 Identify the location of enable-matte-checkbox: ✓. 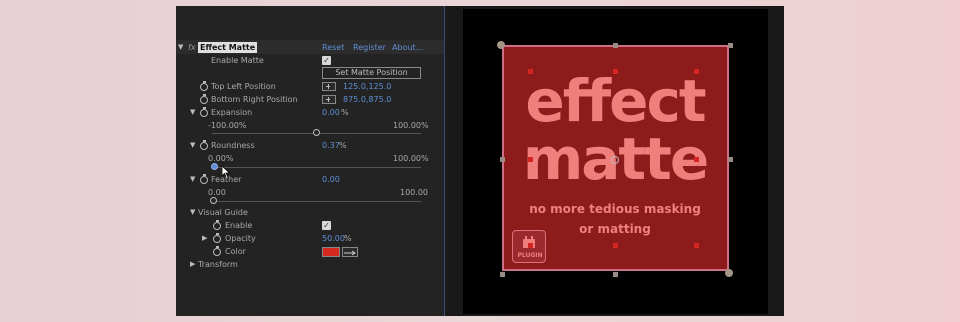
(326, 60).